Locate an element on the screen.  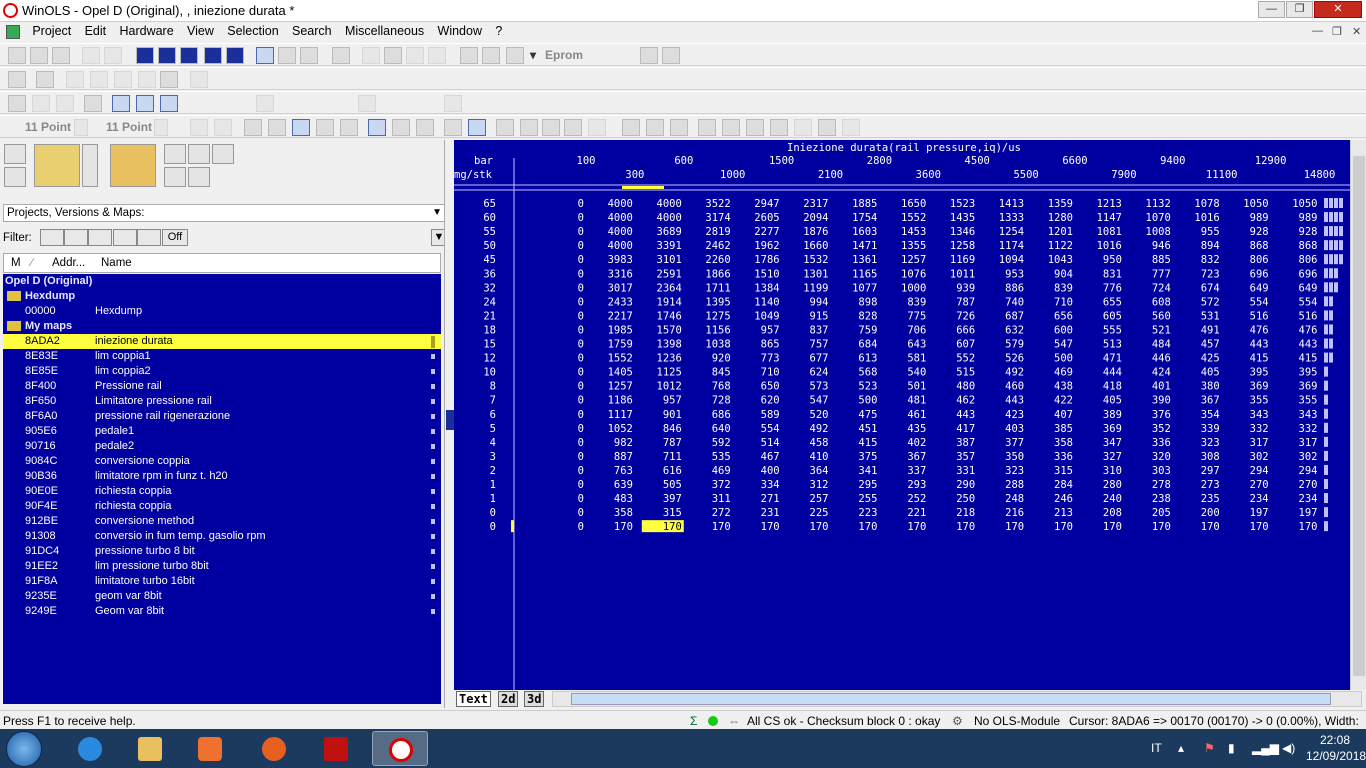
collapse-arrow-icon is located at coordinates (450, 420).